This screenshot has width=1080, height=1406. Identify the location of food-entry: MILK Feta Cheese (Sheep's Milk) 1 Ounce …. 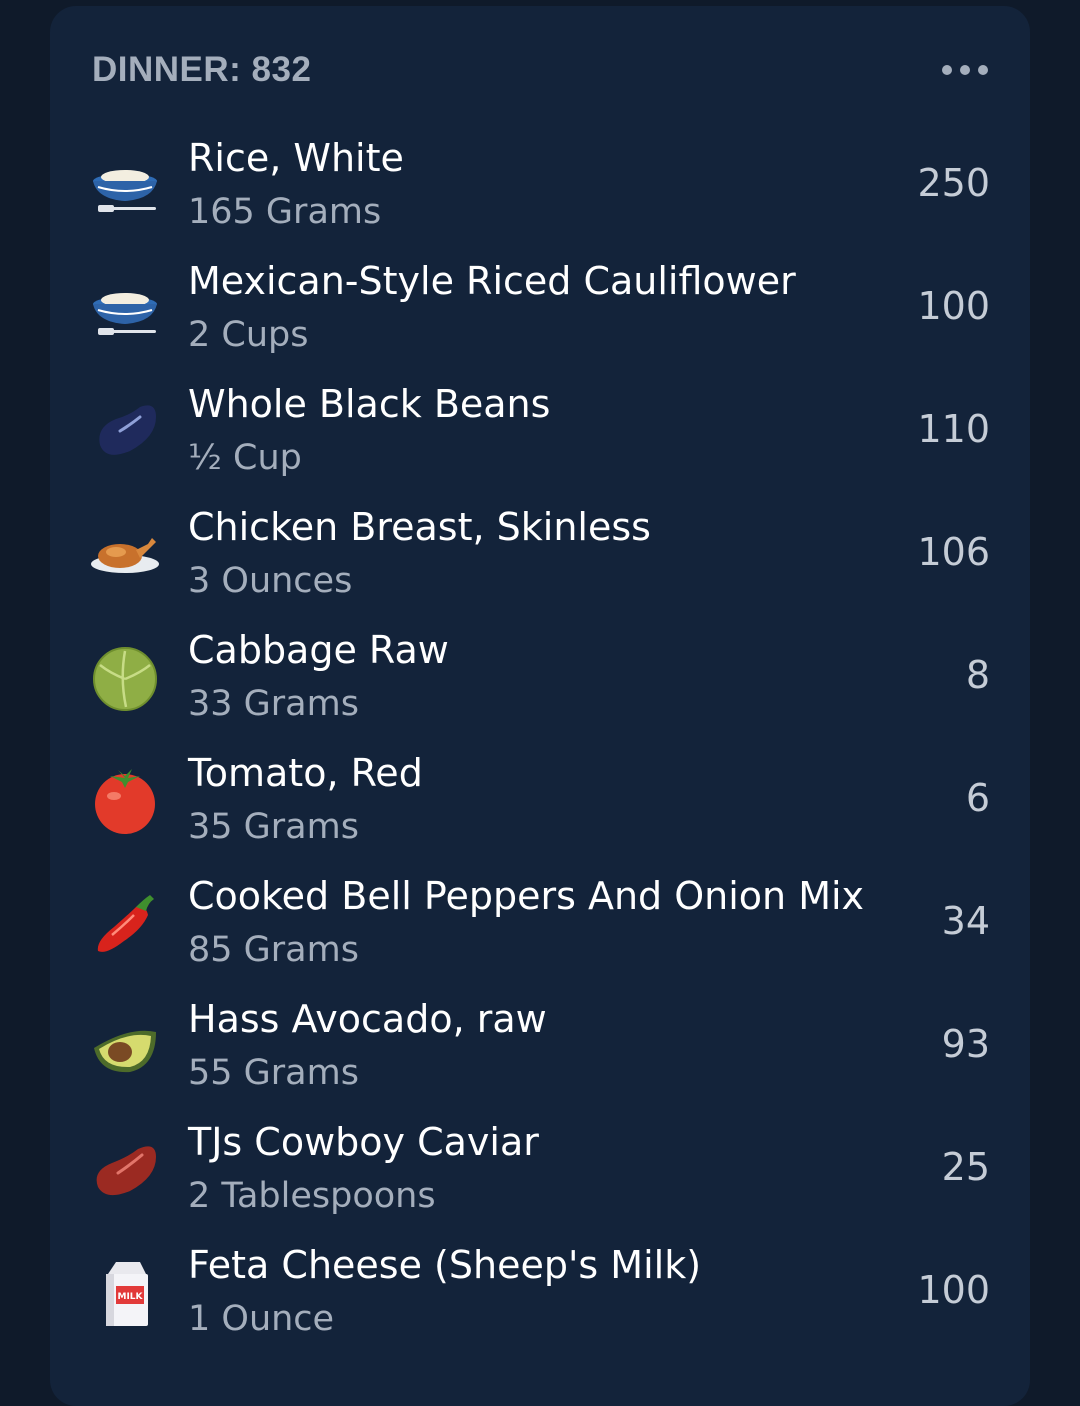
(540, 1295).